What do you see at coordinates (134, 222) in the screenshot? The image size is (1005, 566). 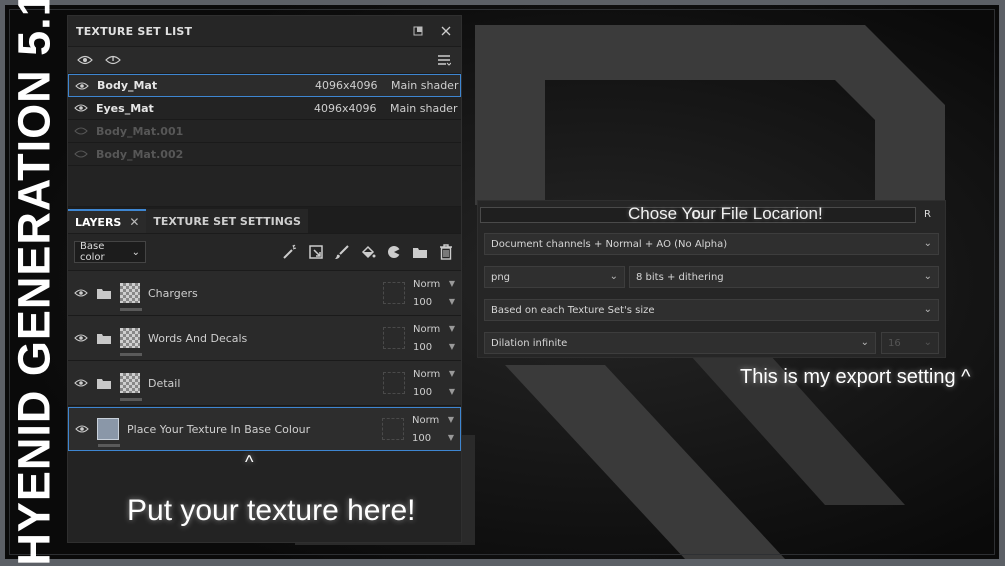 I see `tab-close-icon: ✕` at bounding box center [134, 222].